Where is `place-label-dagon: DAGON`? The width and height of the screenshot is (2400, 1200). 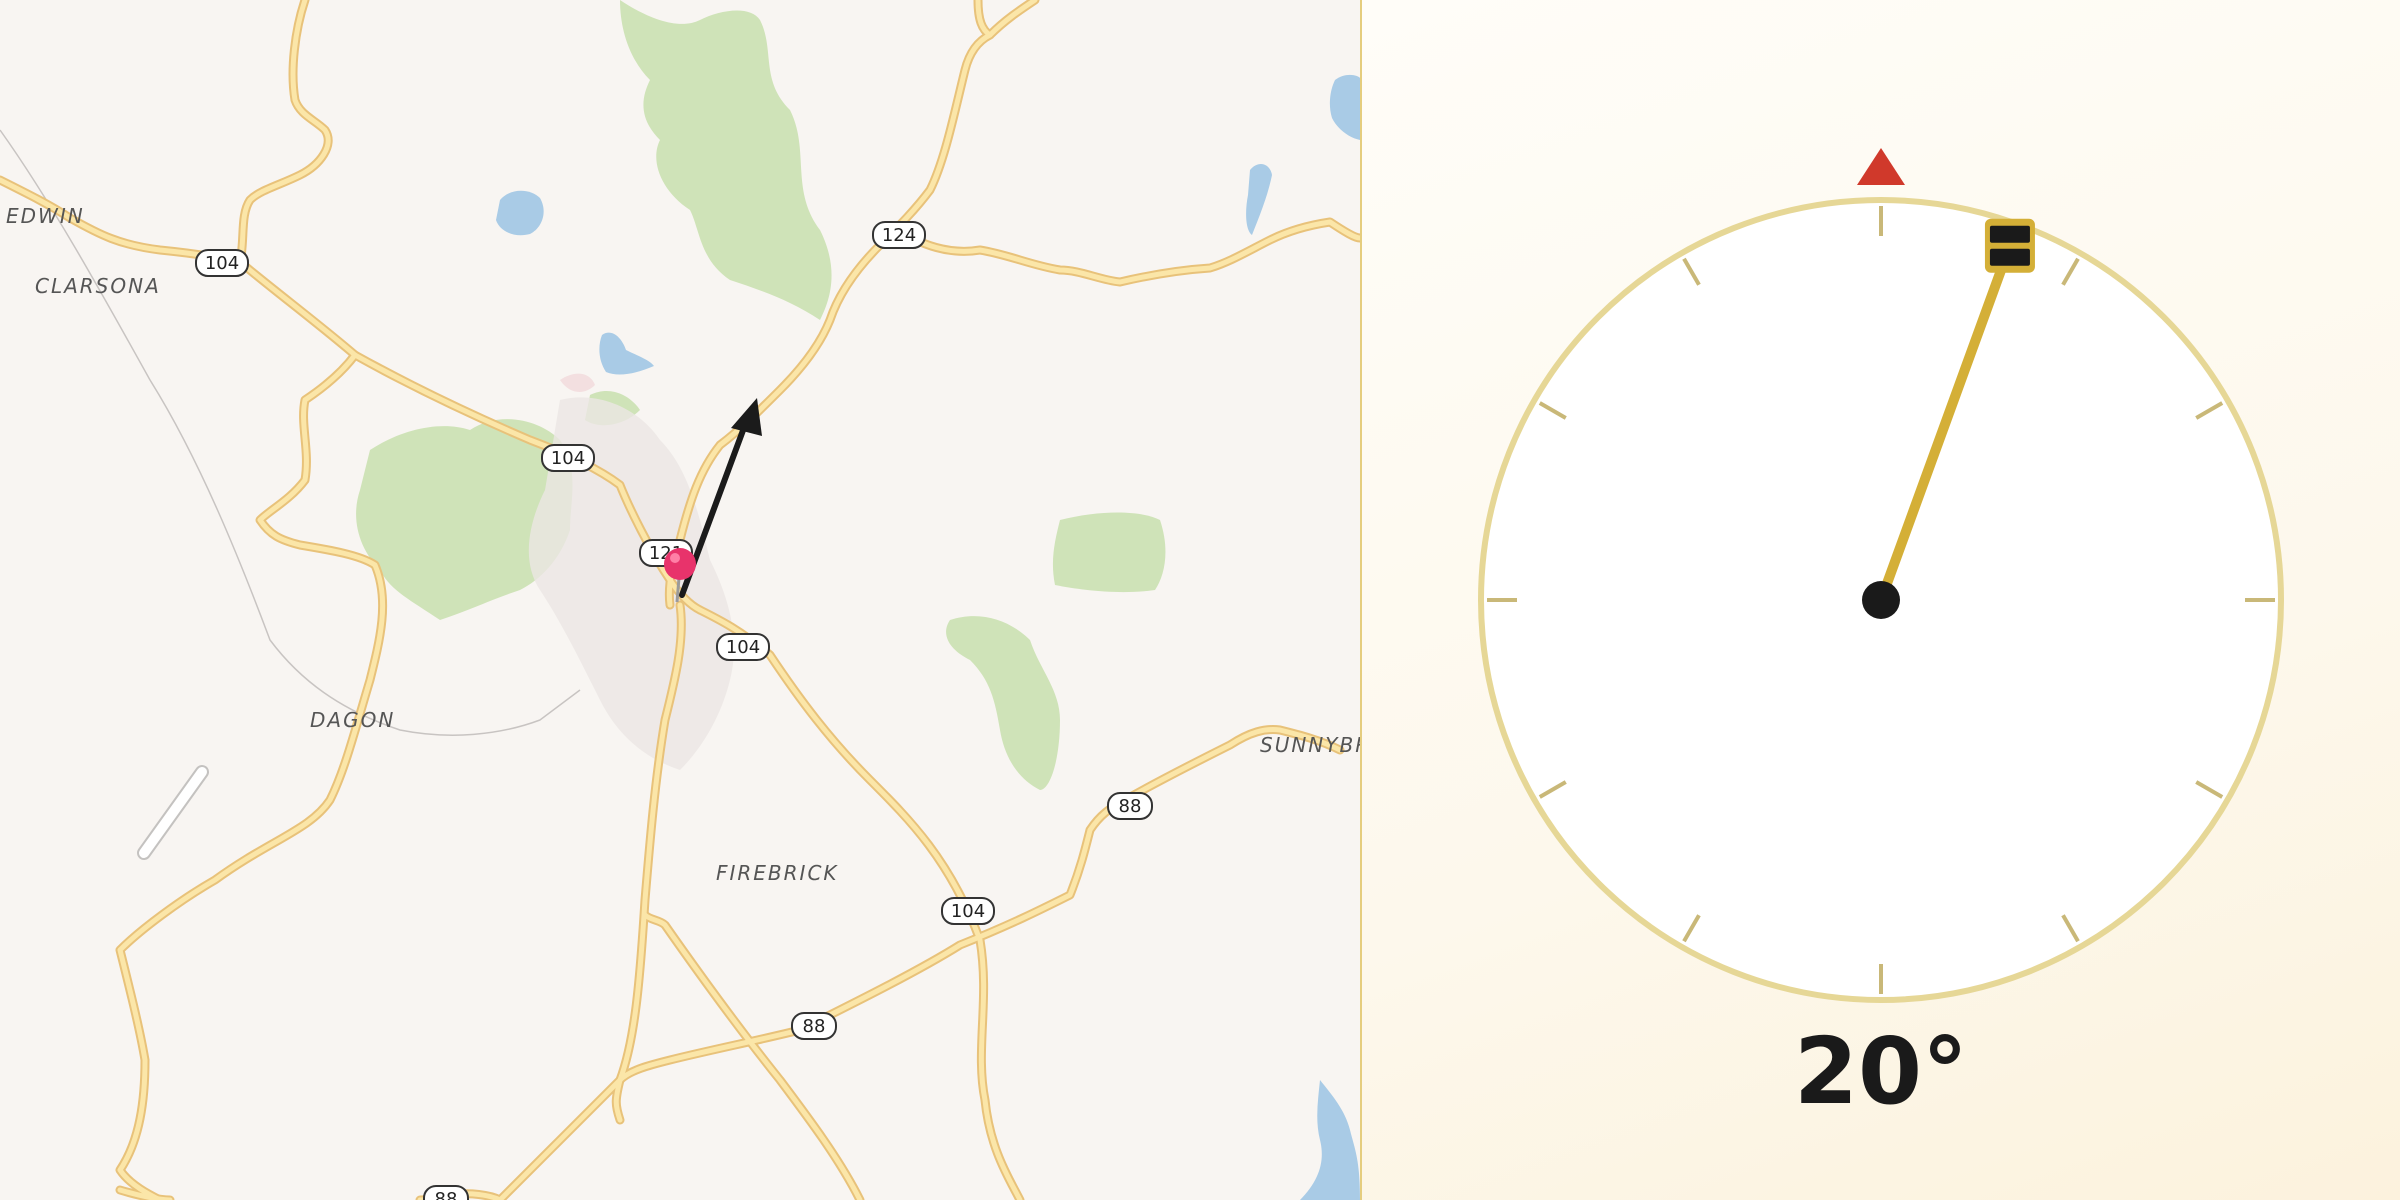
place-label-dagon: DAGON is located at coordinates (352, 720).